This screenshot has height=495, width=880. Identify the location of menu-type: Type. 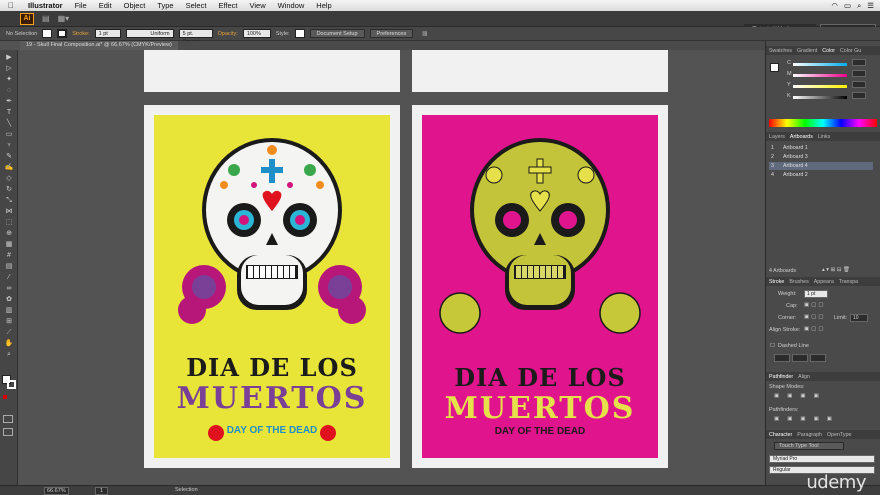
(165, 5).